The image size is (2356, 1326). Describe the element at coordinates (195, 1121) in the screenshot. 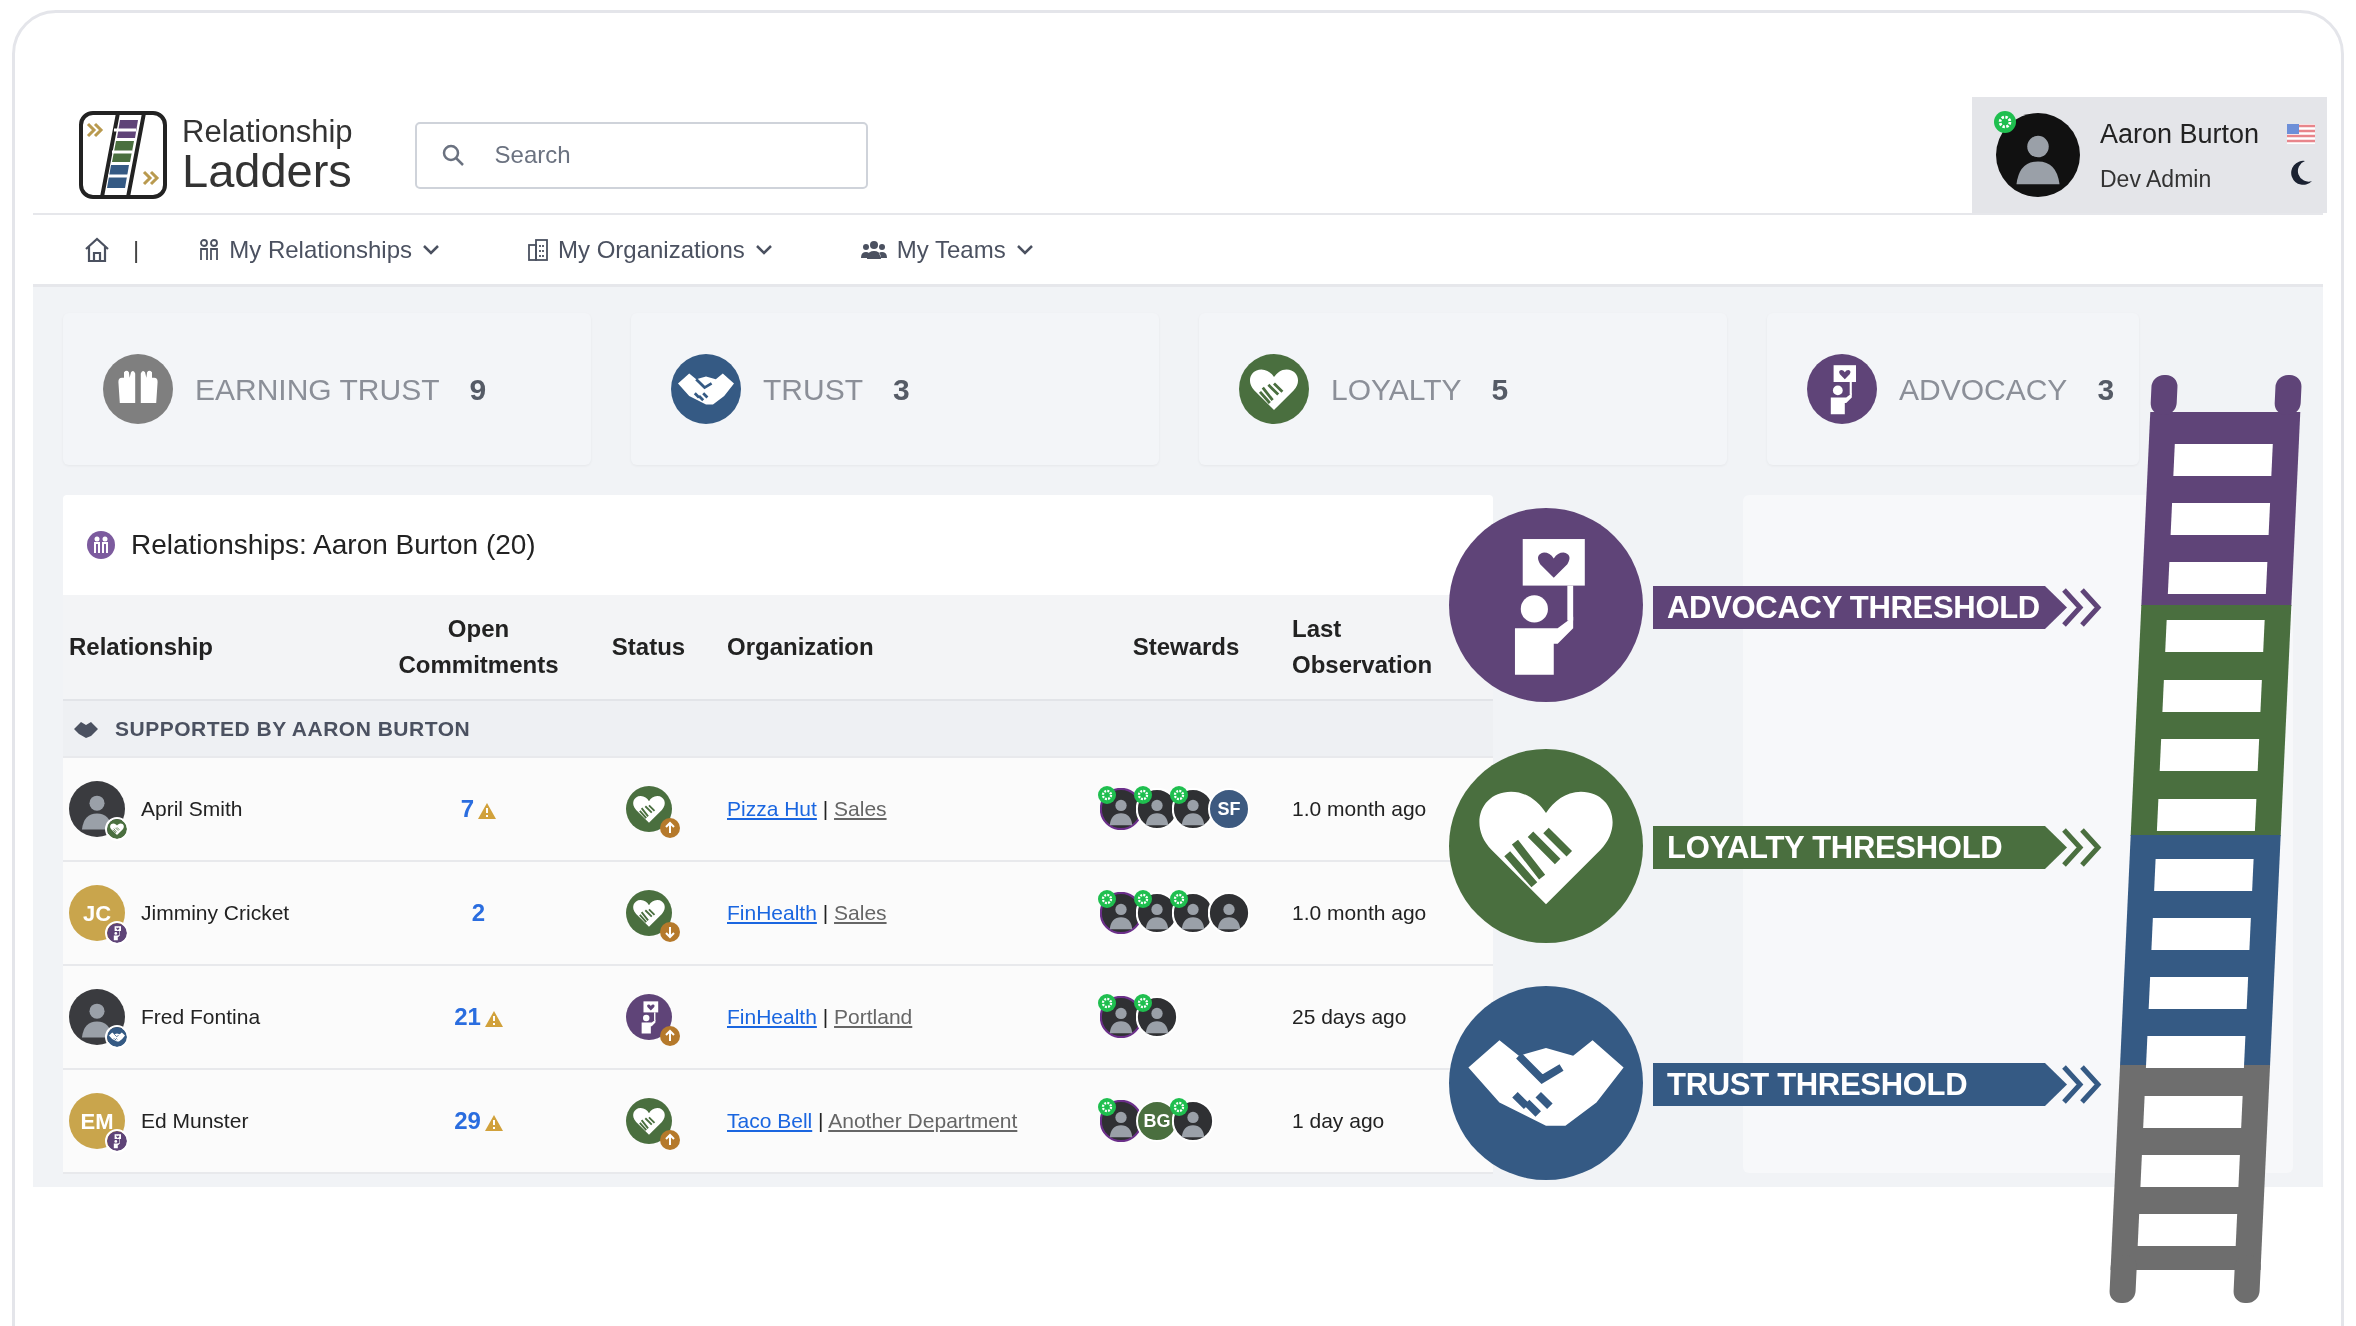

I see `person-name: Ed Munster` at that location.